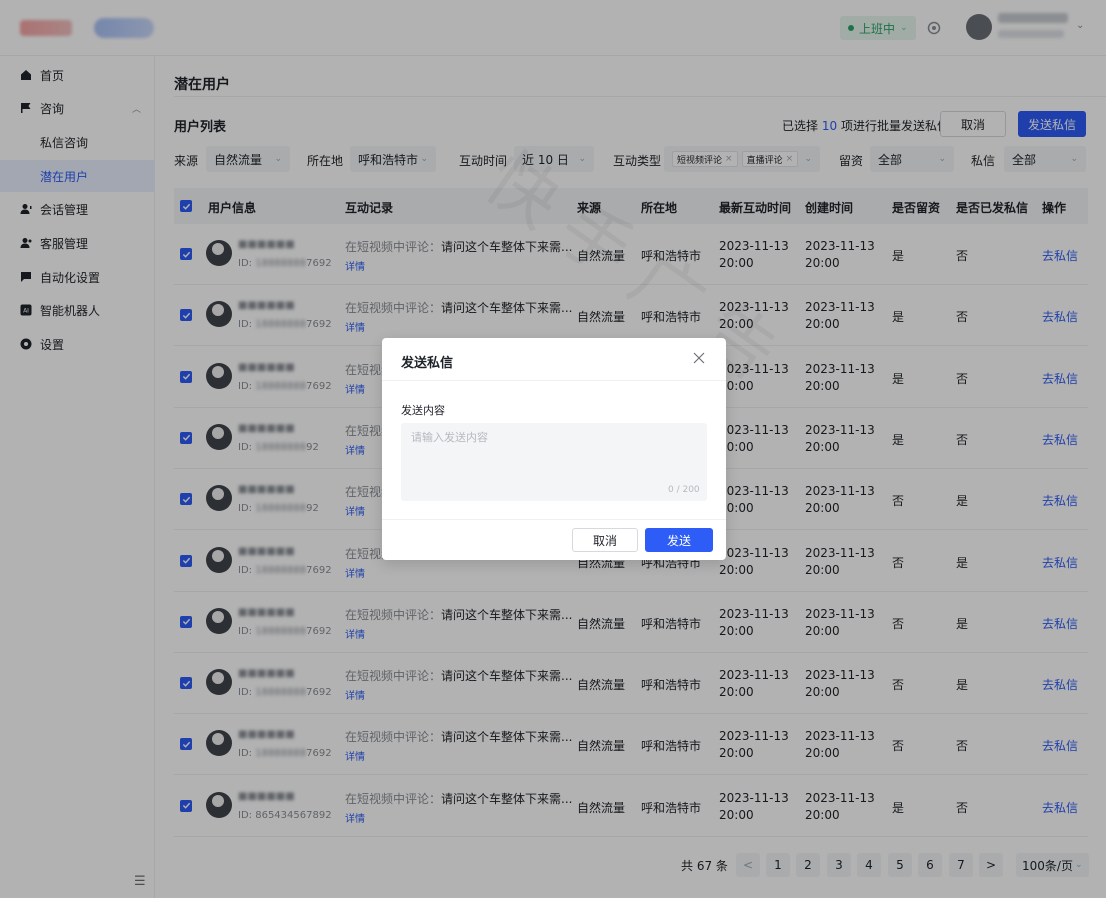  Describe the element at coordinates (679, 540) in the screenshot. I see `dialog-send-button: 发送` at that location.